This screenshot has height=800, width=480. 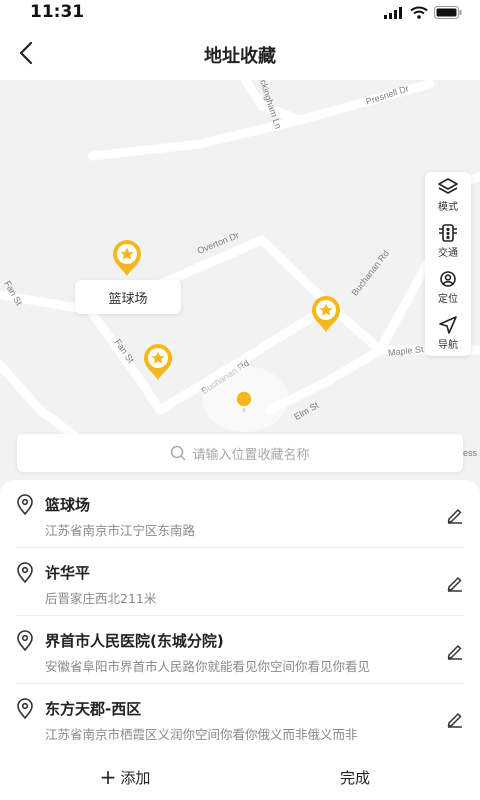 I want to click on navigate-button: 导航, so click(x=448, y=333).